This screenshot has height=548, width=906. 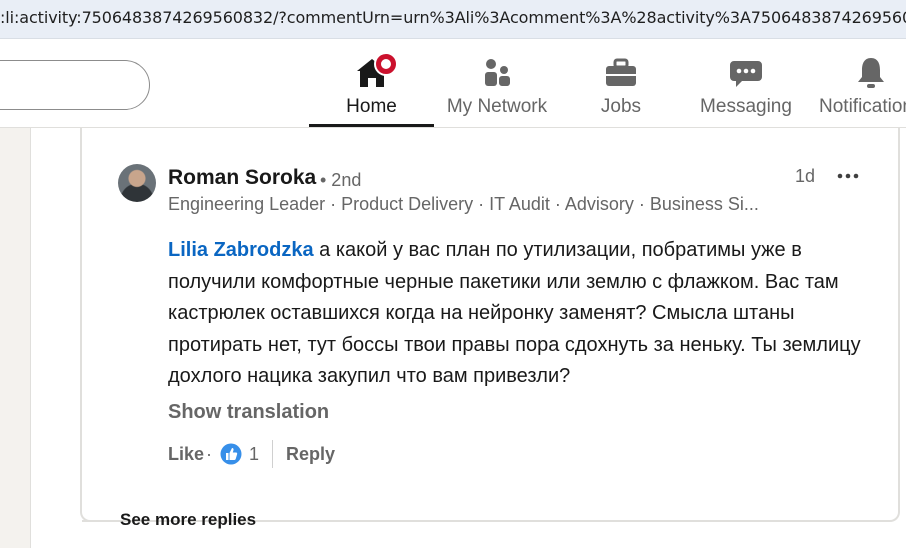 I want to click on like-reaction-icon, so click(x=231, y=454).